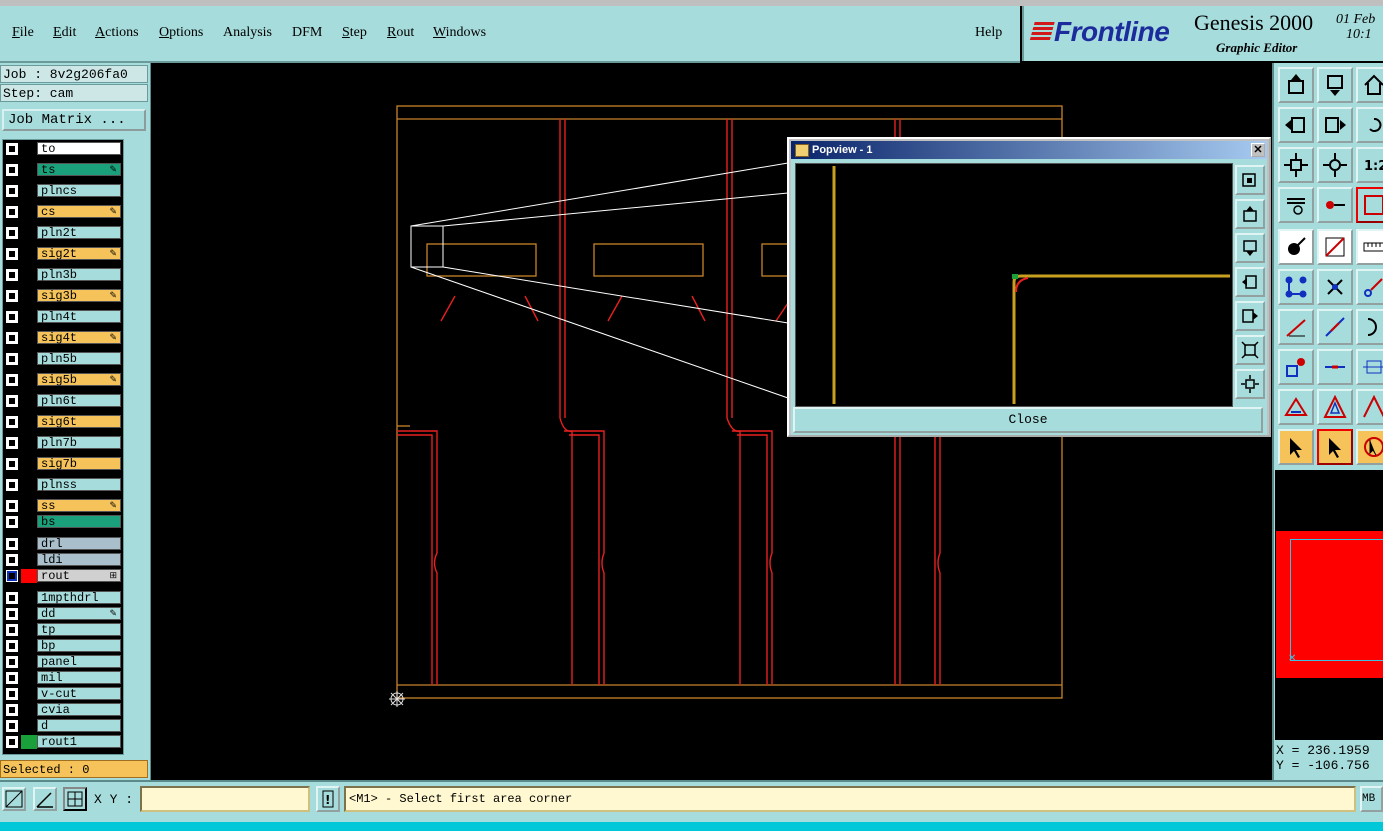  Describe the element at coordinates (1335, 165) in the screenshot. I see `zoom-center-icon` at that location.